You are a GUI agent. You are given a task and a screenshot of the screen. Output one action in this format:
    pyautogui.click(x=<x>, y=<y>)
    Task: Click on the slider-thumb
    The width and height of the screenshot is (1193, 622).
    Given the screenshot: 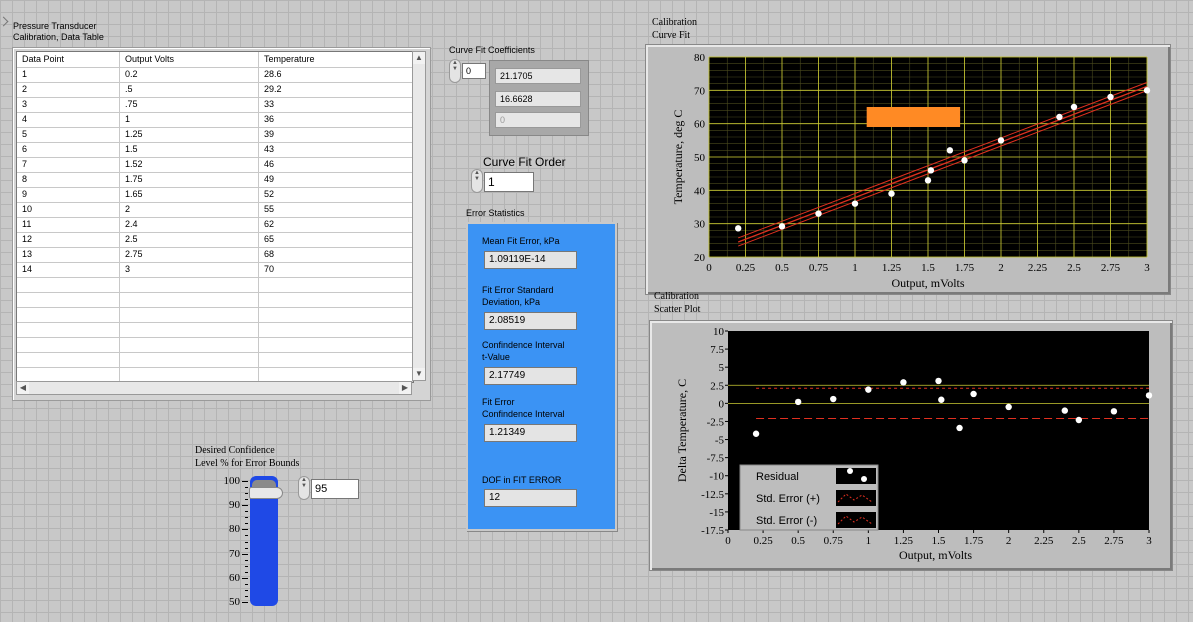 What is the action you would take?
    pyautogui.click(x=266, y=492)
    